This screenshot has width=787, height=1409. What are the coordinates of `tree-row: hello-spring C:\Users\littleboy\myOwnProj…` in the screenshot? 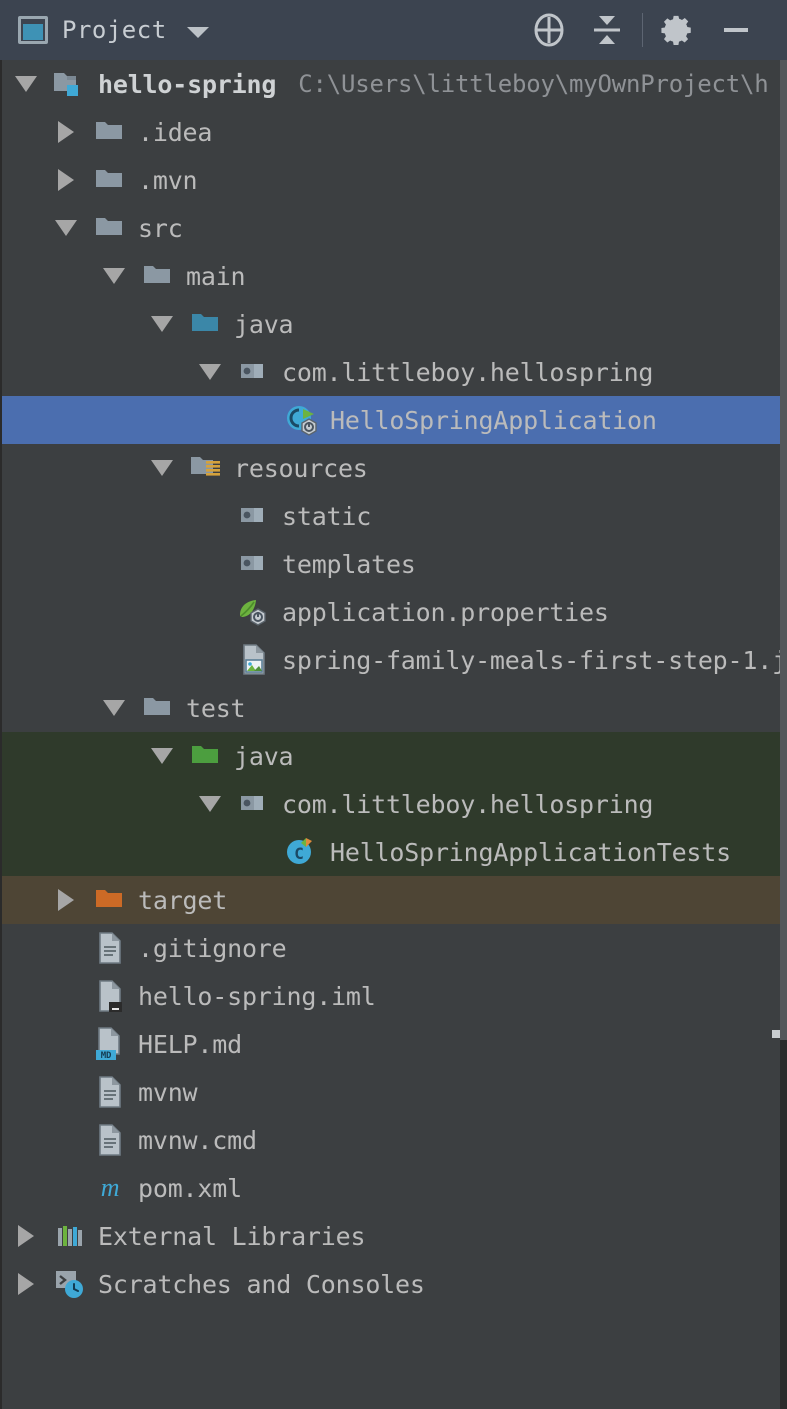 It's located at (394, 84).